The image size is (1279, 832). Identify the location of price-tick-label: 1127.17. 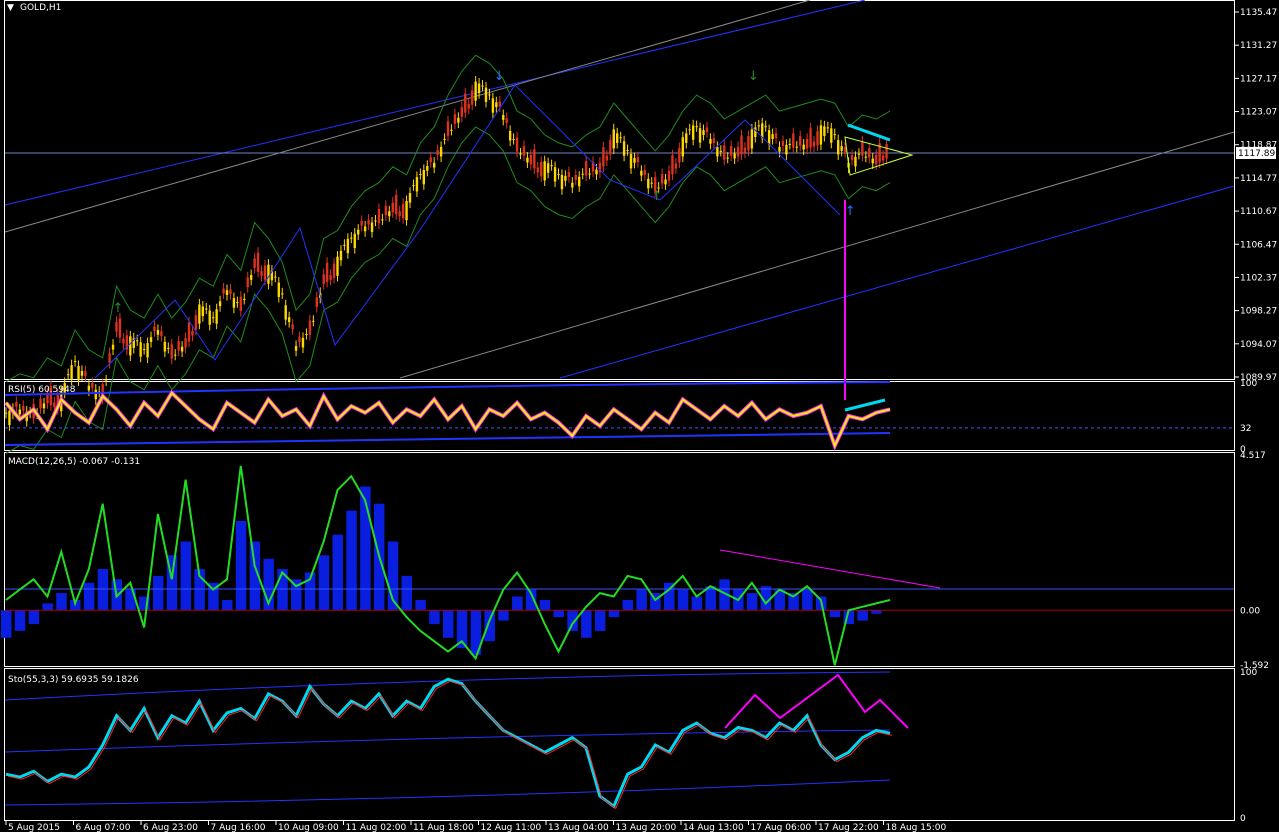
(1258, 79).